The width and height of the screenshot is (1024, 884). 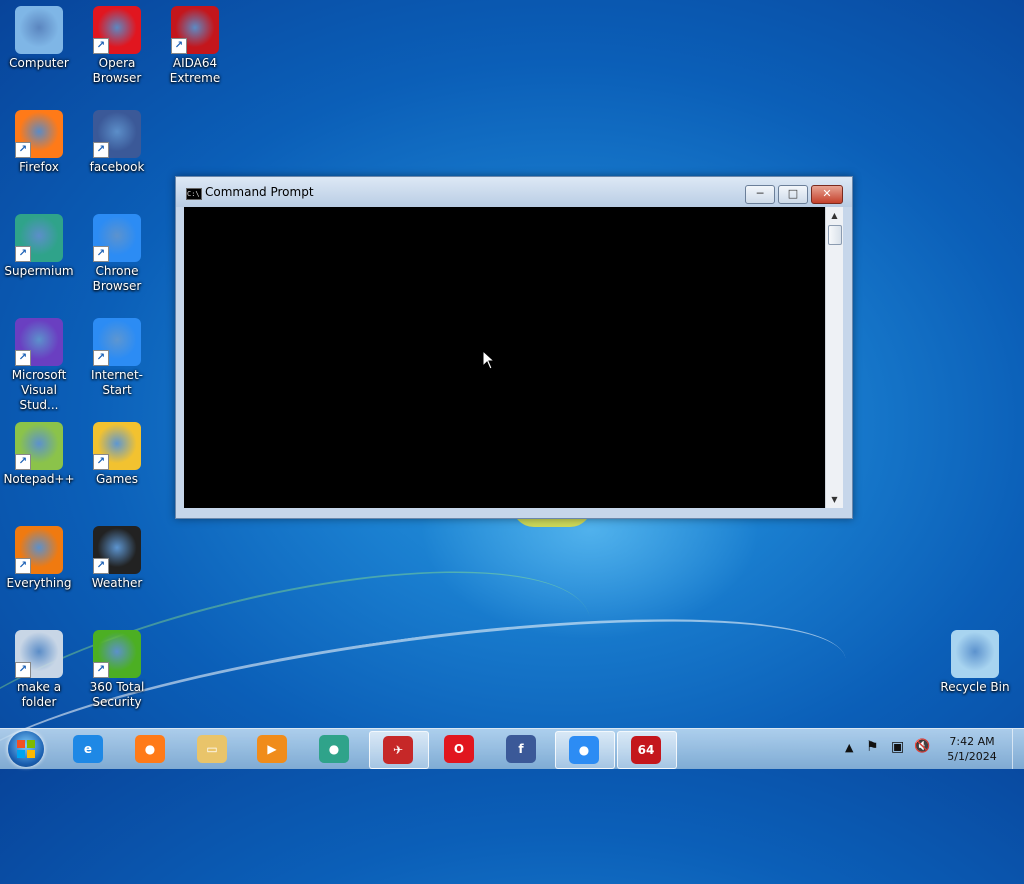 I want to click on desktop-icon-label: Supermium, so click(x=39, y=271).